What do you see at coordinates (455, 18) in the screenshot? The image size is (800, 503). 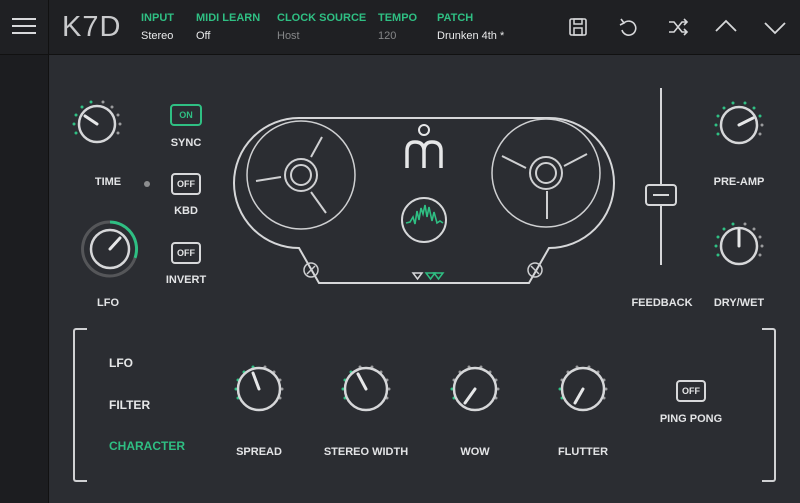 I see `patch-label: PATCH` at bounding box center [455, 18].